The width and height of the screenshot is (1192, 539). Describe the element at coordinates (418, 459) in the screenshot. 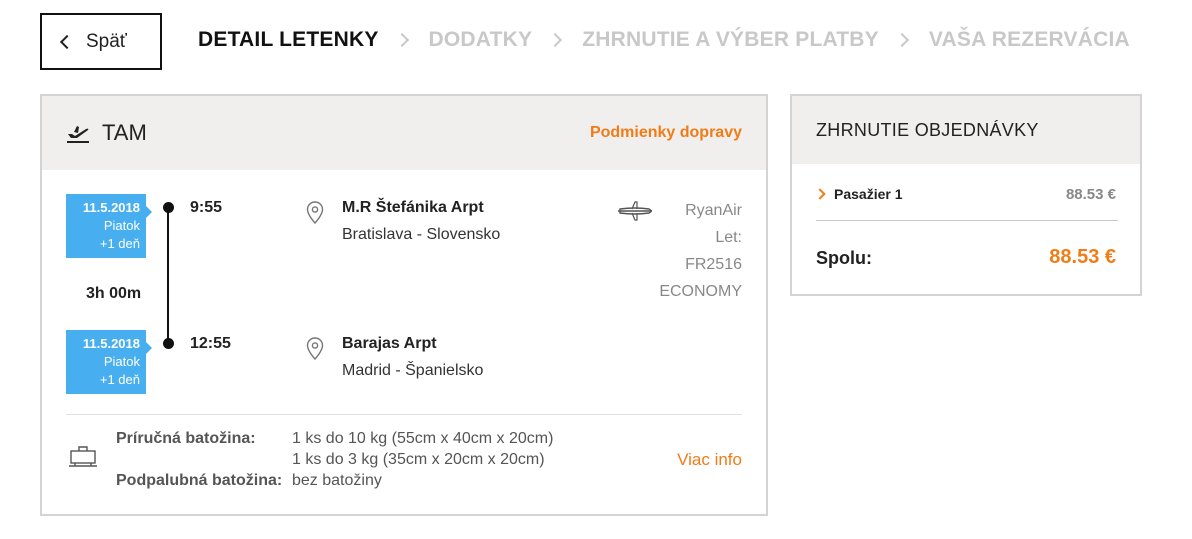

I see `hand-baggage-value-2: 1 ks do 3 kg (35cm x 20cm x 20cm)` at that location.